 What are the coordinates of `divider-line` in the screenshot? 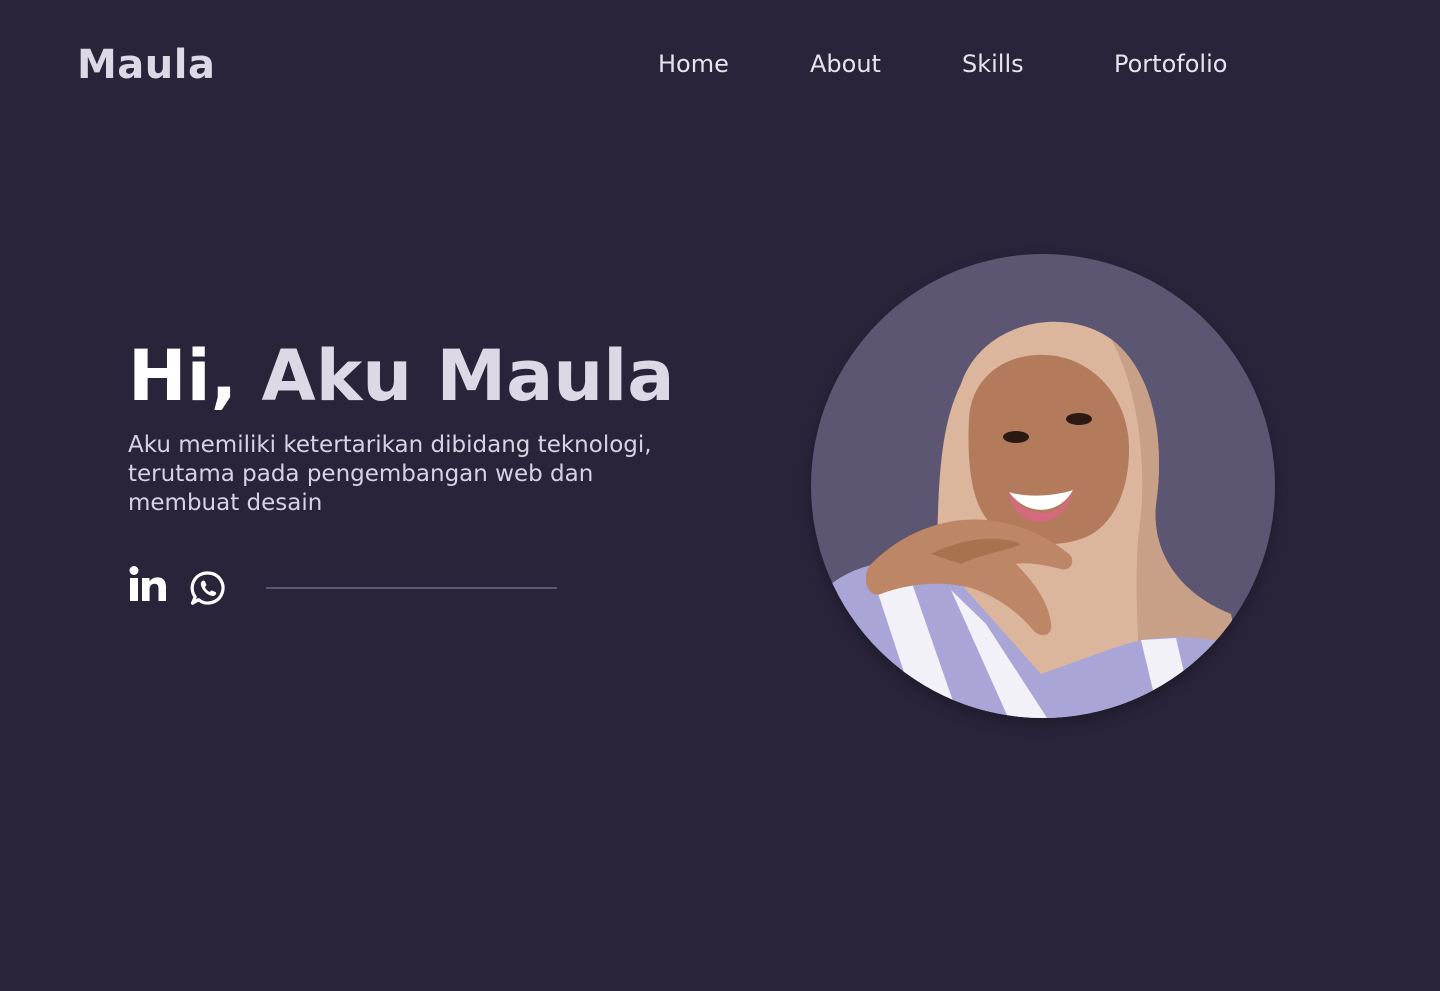 It's located at (411, 588).